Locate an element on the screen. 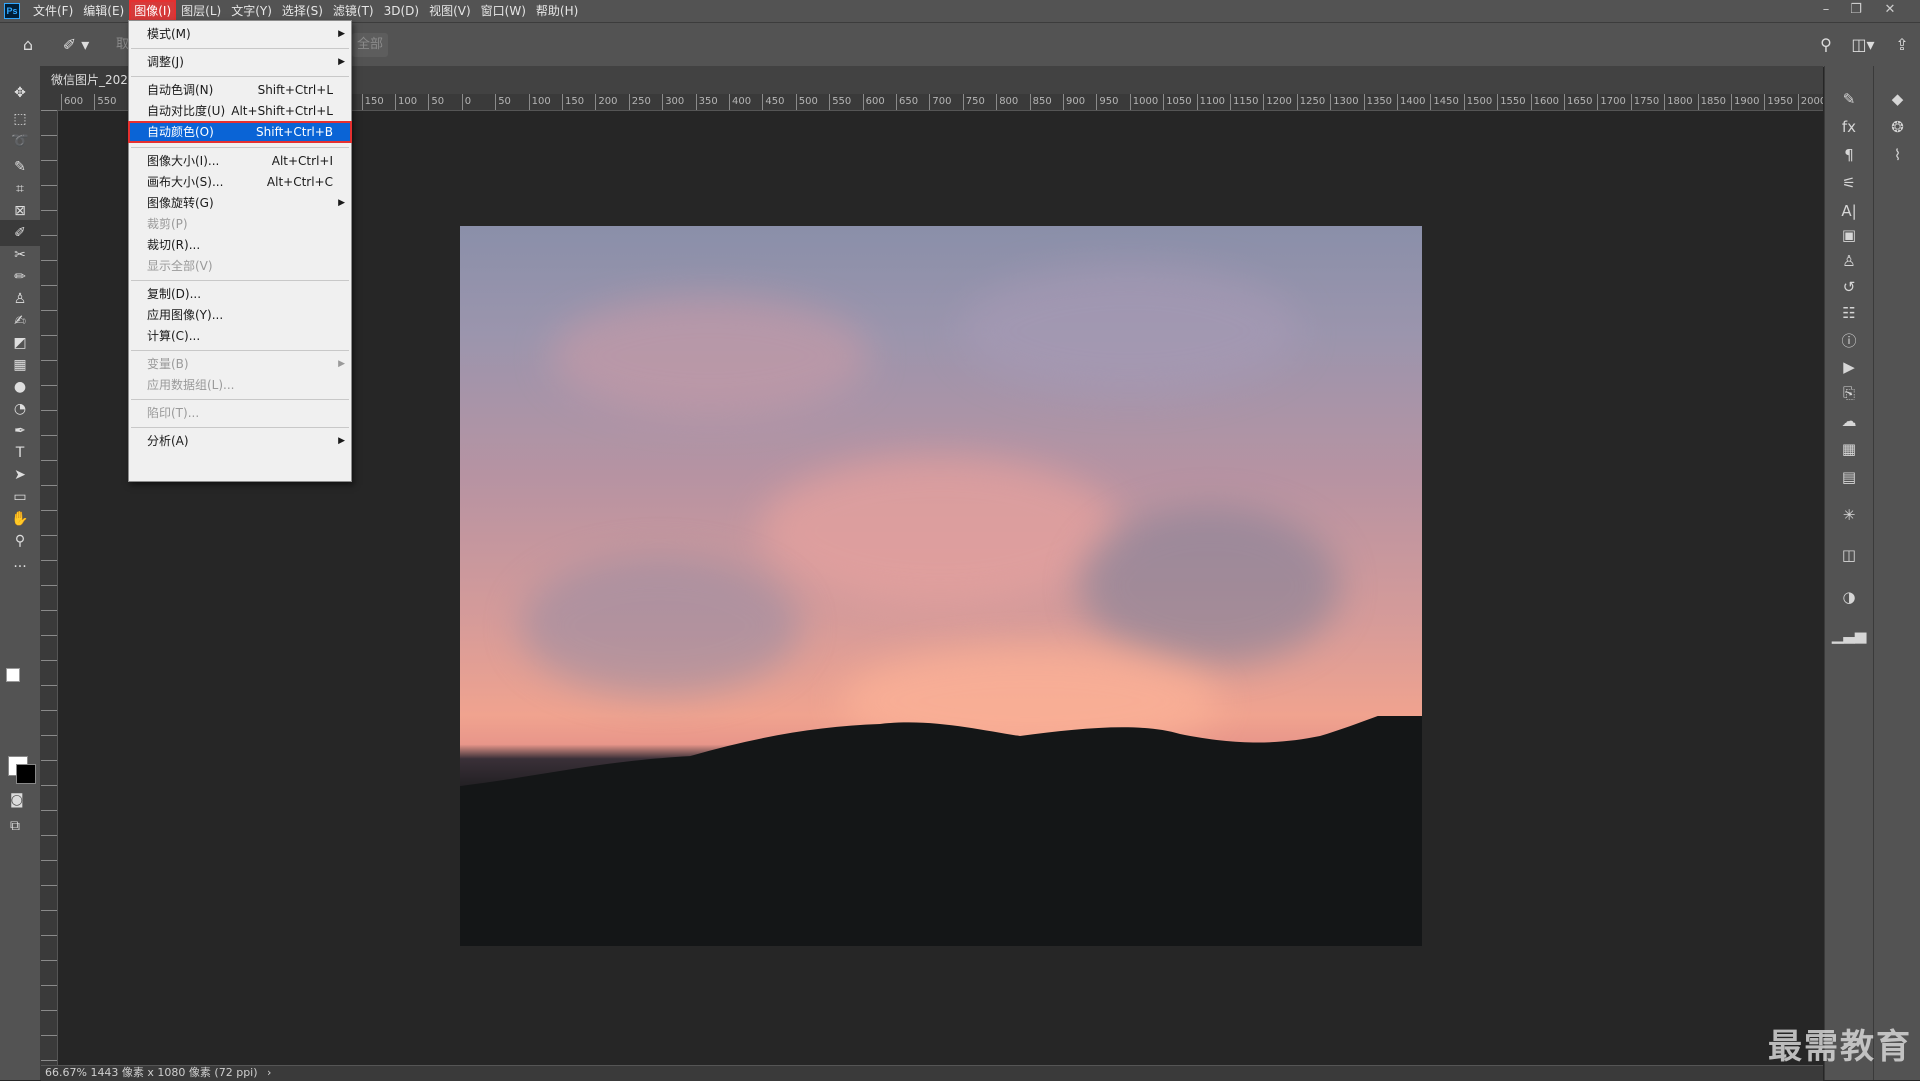  screen-mode-icon: ⧉ is located at coordinates (15, 826).